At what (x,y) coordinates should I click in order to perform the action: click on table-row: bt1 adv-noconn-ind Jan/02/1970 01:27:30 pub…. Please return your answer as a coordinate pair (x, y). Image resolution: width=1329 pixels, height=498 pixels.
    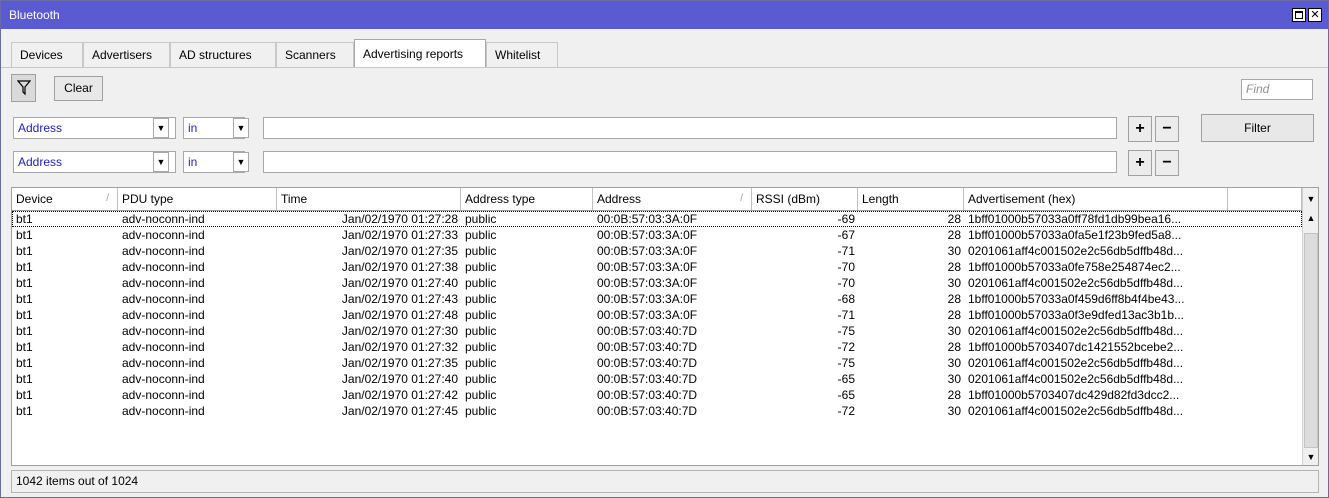
    Looking at the image, I should click on (657, 331).